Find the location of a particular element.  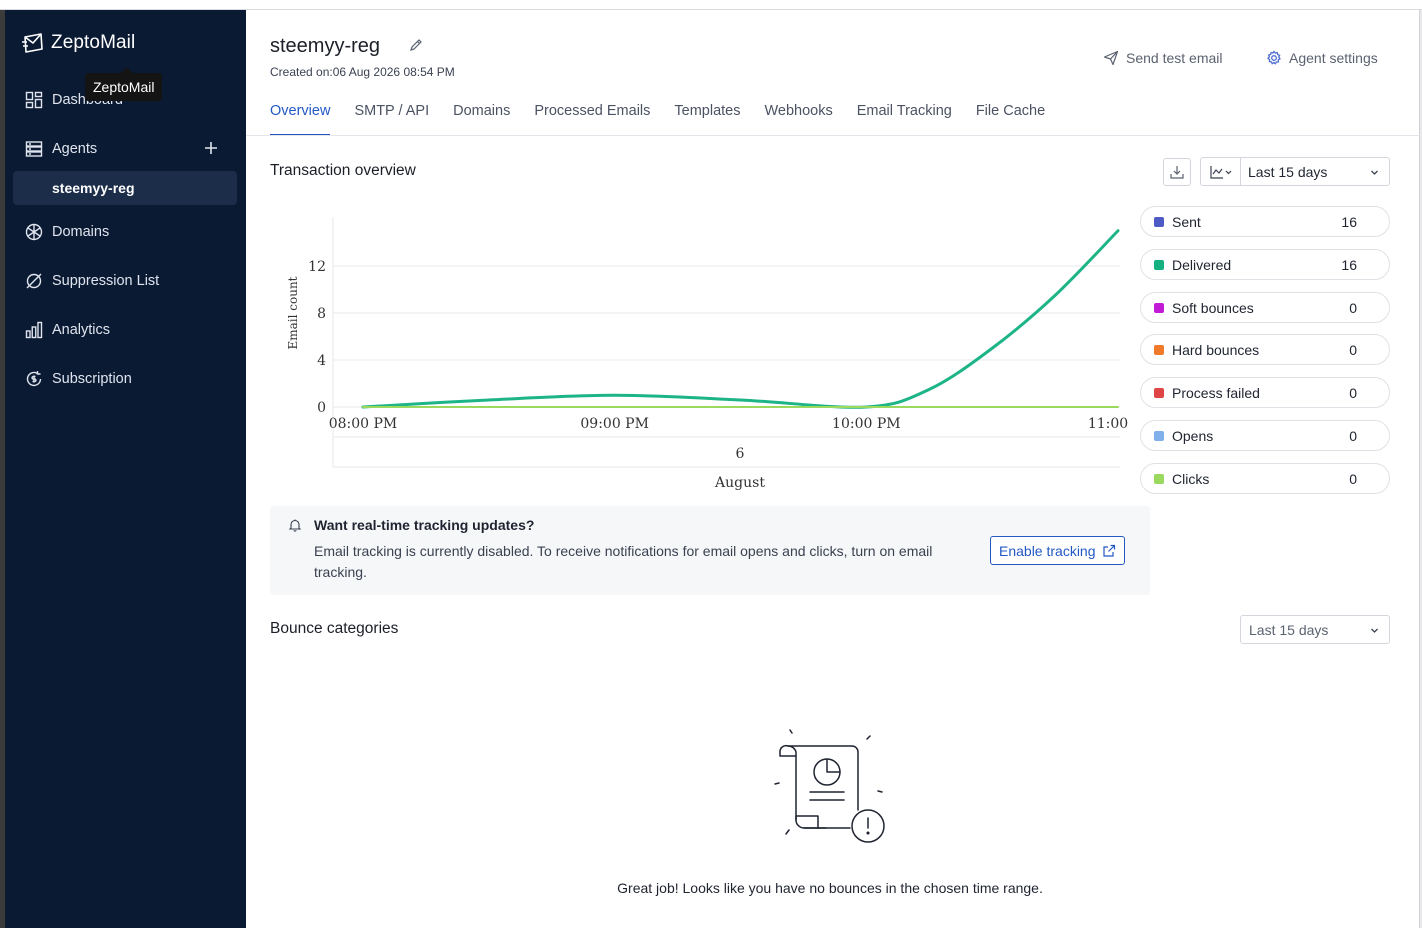

enable-tracking-button: Enable tracking is located at coordinates (1057, 550).